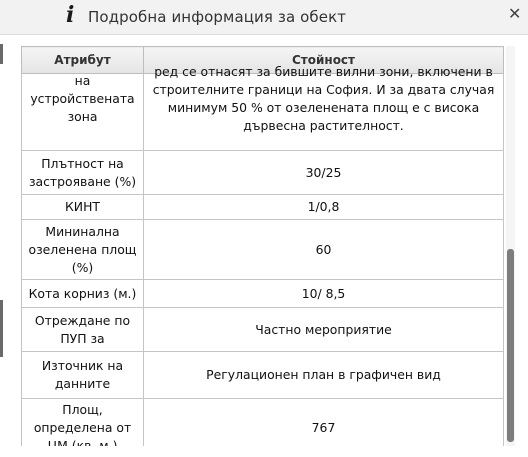 This screenshot has width=528, height=457. What do you see at coordinates (323, 172) in the screenshot?
I see `value-cell: 30/25` at bounding box center [323, 172].